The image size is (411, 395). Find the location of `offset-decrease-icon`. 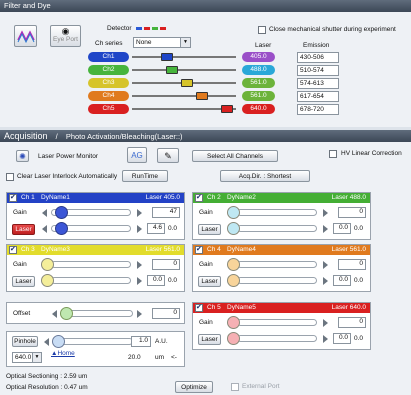

offset-decrease-icon is located at coordinates (54, 314).